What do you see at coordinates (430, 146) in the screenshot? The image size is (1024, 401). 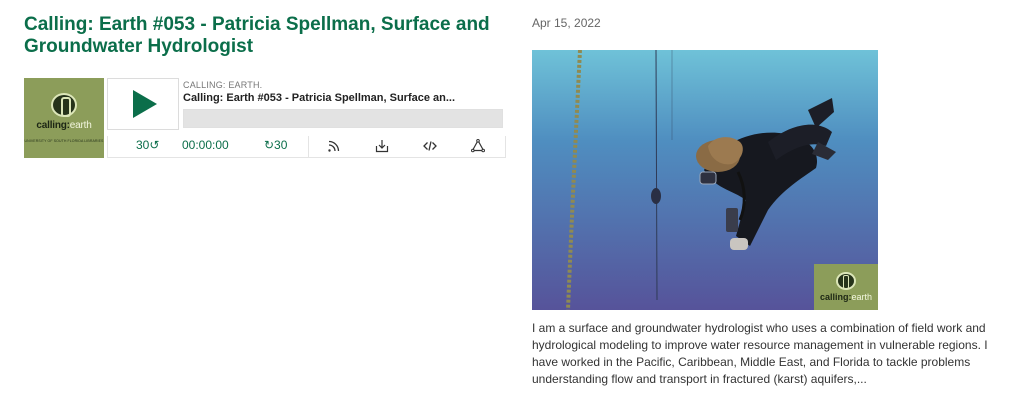 I see `embed-icon` at bounding box center [430, 146].